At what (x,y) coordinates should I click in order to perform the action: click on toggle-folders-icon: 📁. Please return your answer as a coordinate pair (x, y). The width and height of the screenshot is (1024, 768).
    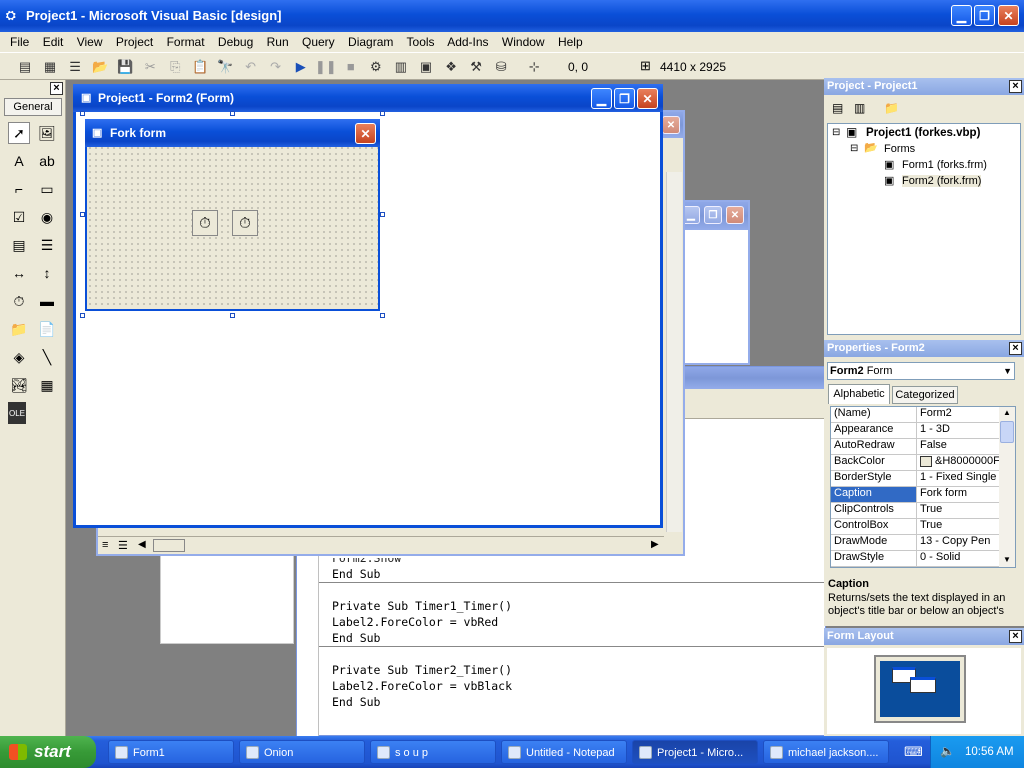
    Looking at the image, I should click on (891, 108).